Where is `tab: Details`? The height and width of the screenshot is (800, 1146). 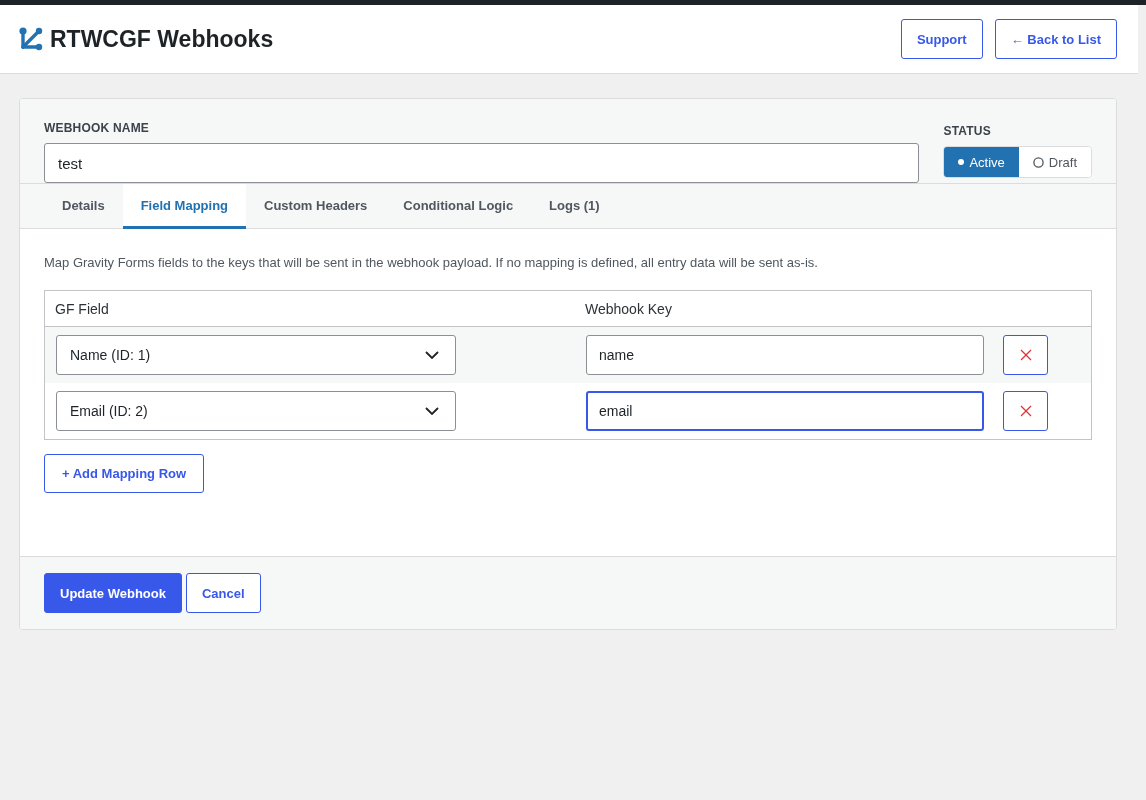 tab: Details is located at coordinates (83, 206).